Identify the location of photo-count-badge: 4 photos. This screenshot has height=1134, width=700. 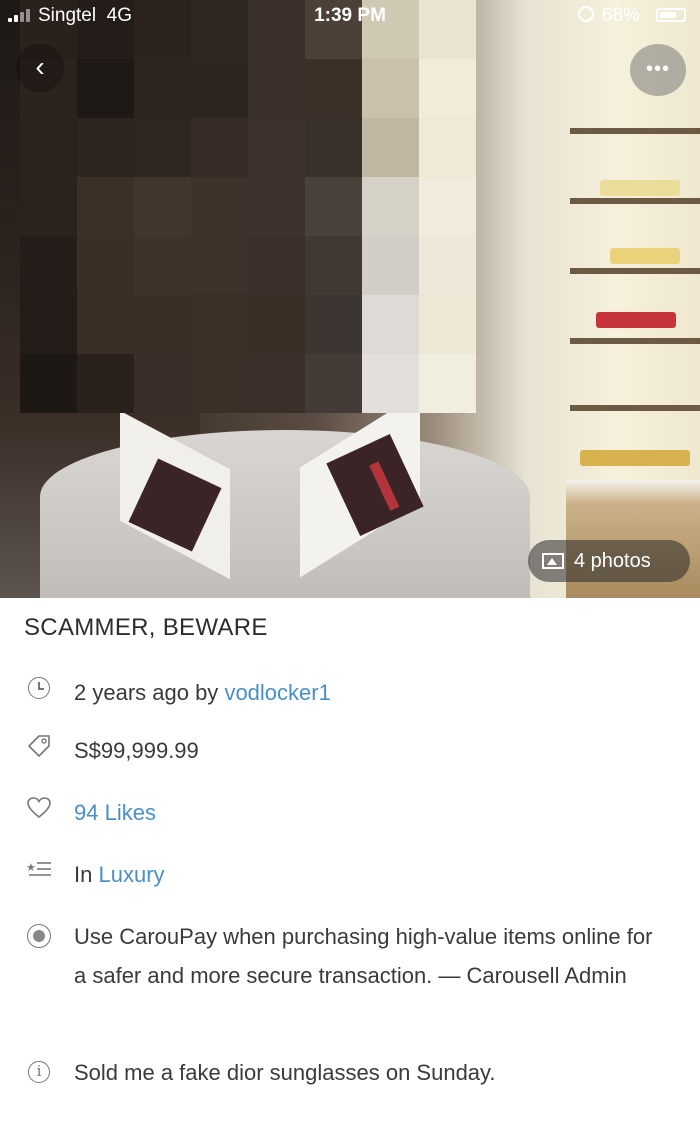
(609, 561).